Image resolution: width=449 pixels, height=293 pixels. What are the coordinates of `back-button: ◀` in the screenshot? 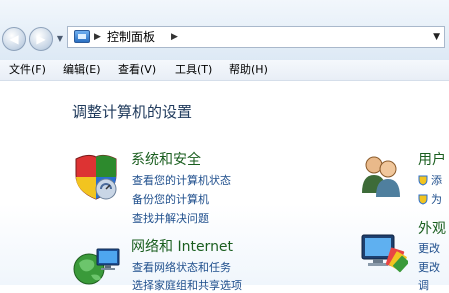 It's located at (14, 39).